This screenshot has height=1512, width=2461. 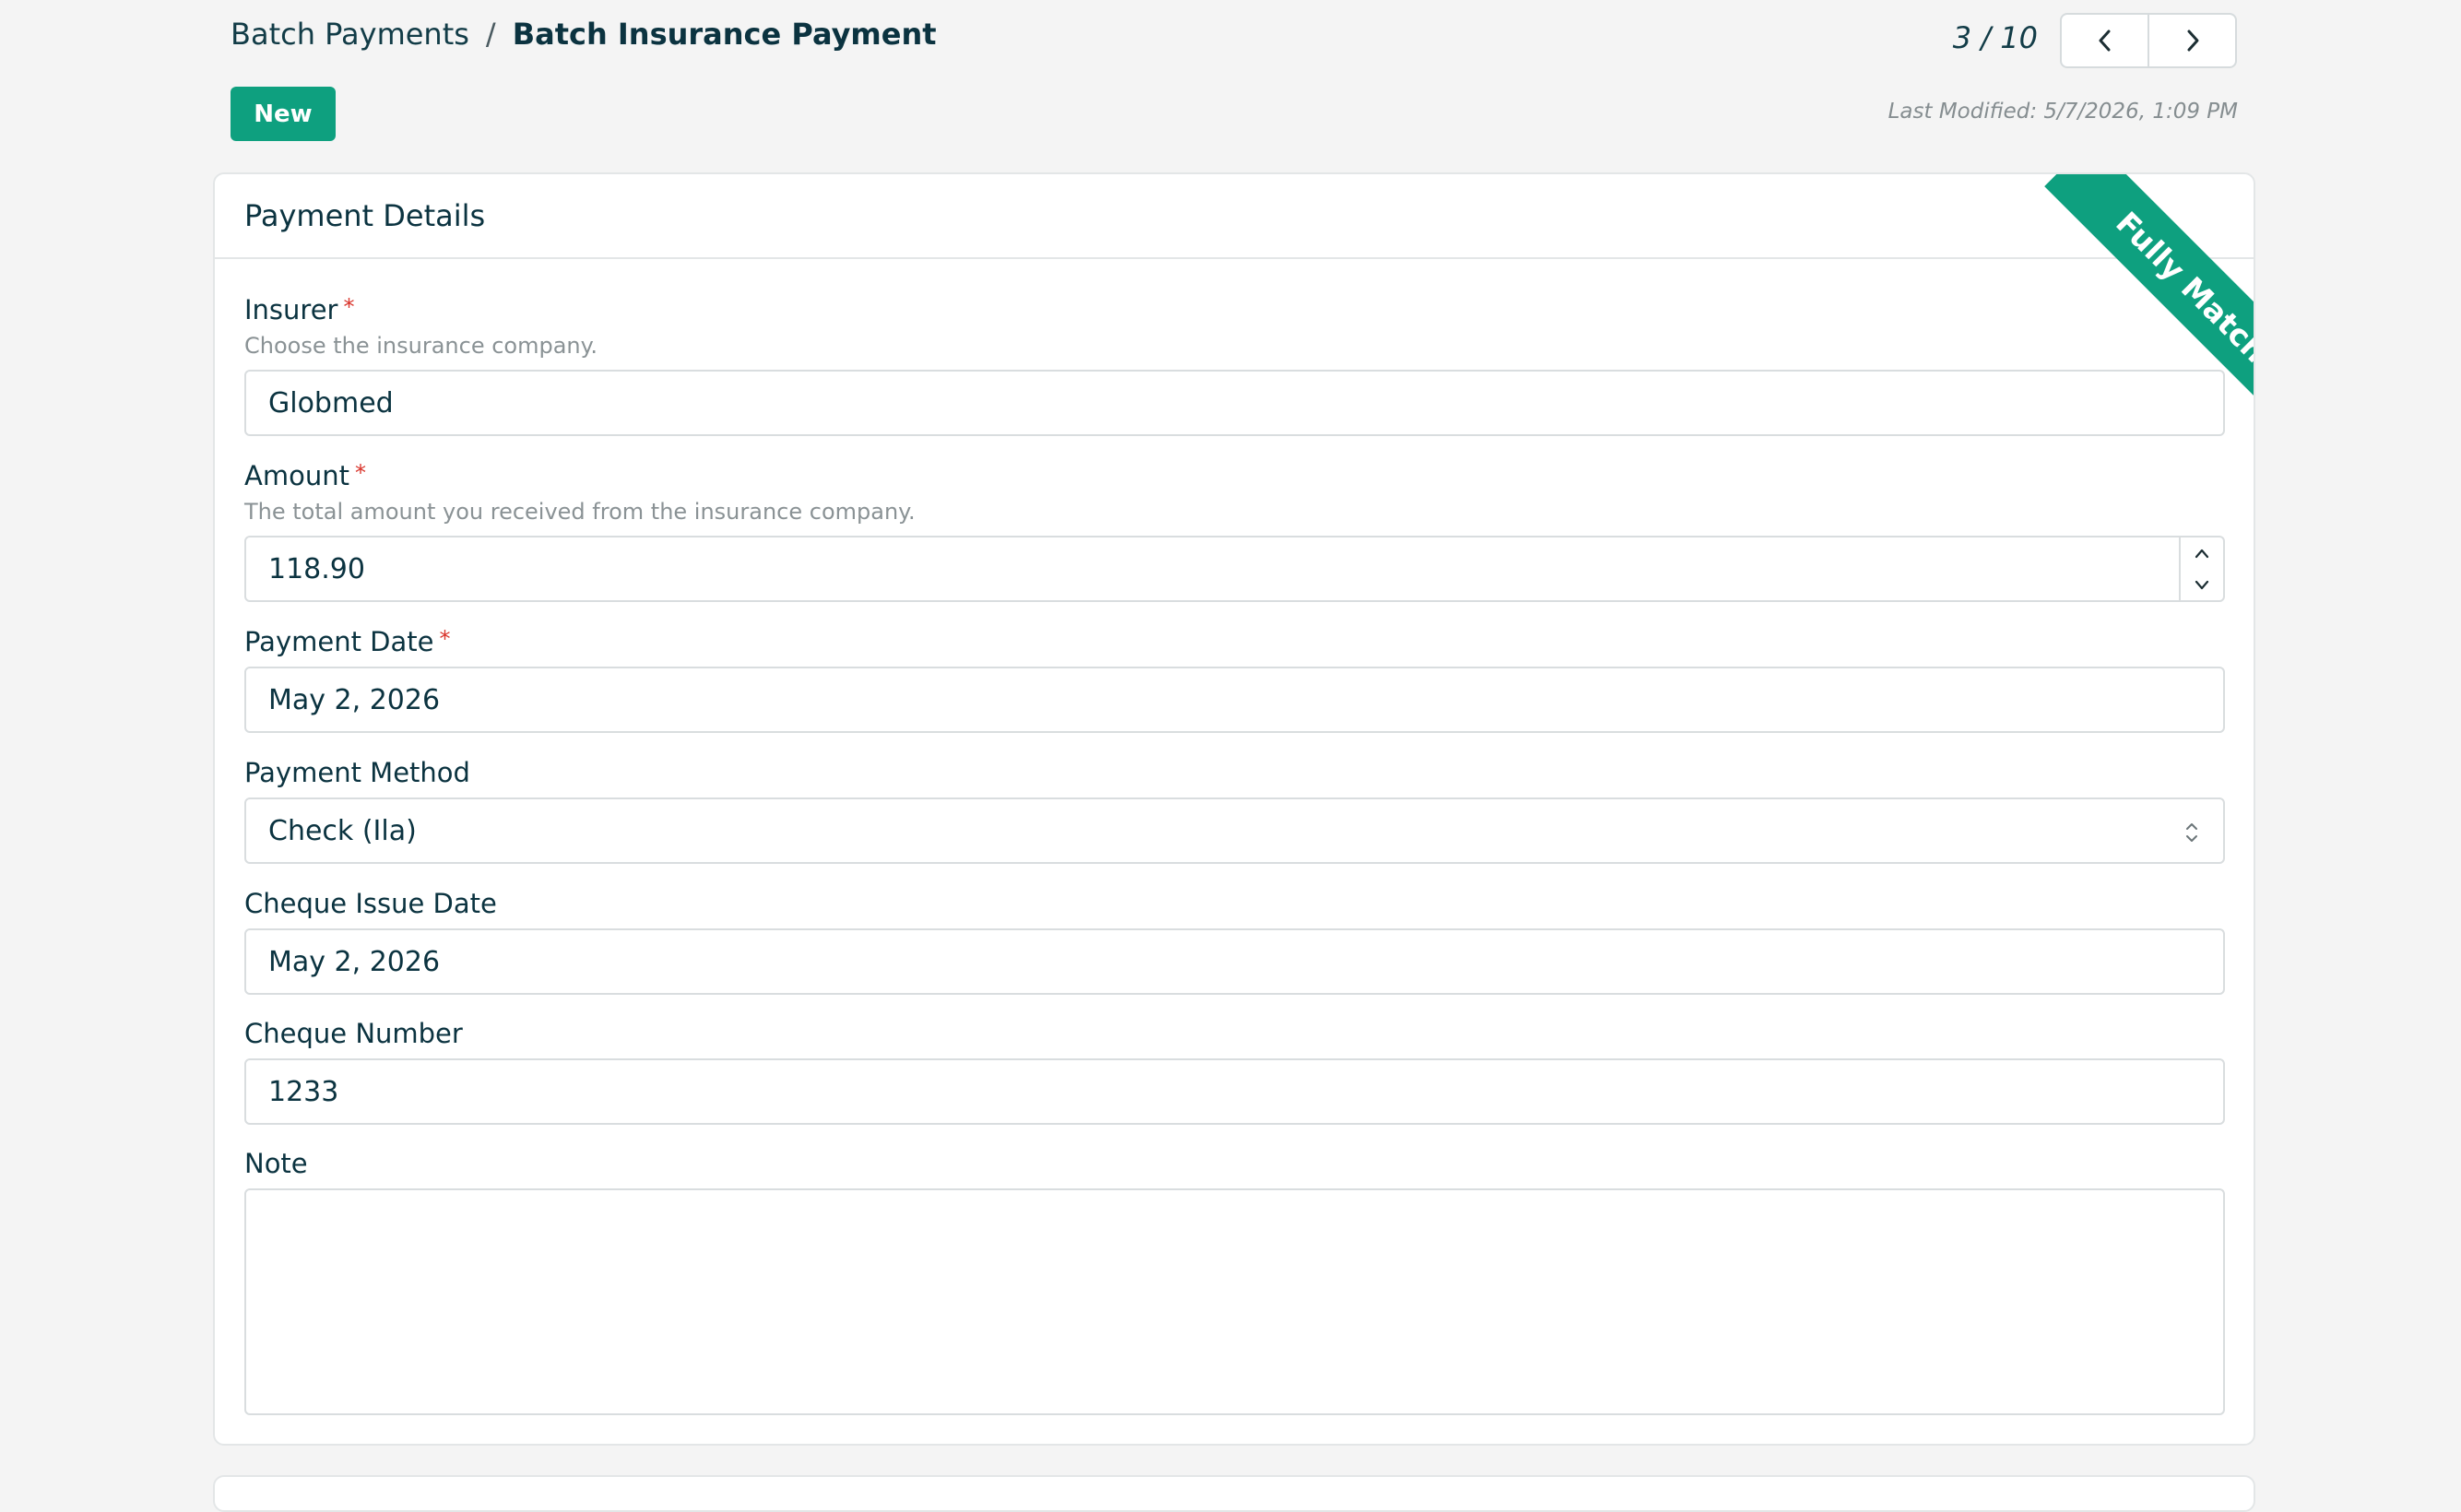 I want to click on payment-date-field: May 2, 2026, so click(x=1234, y=700).